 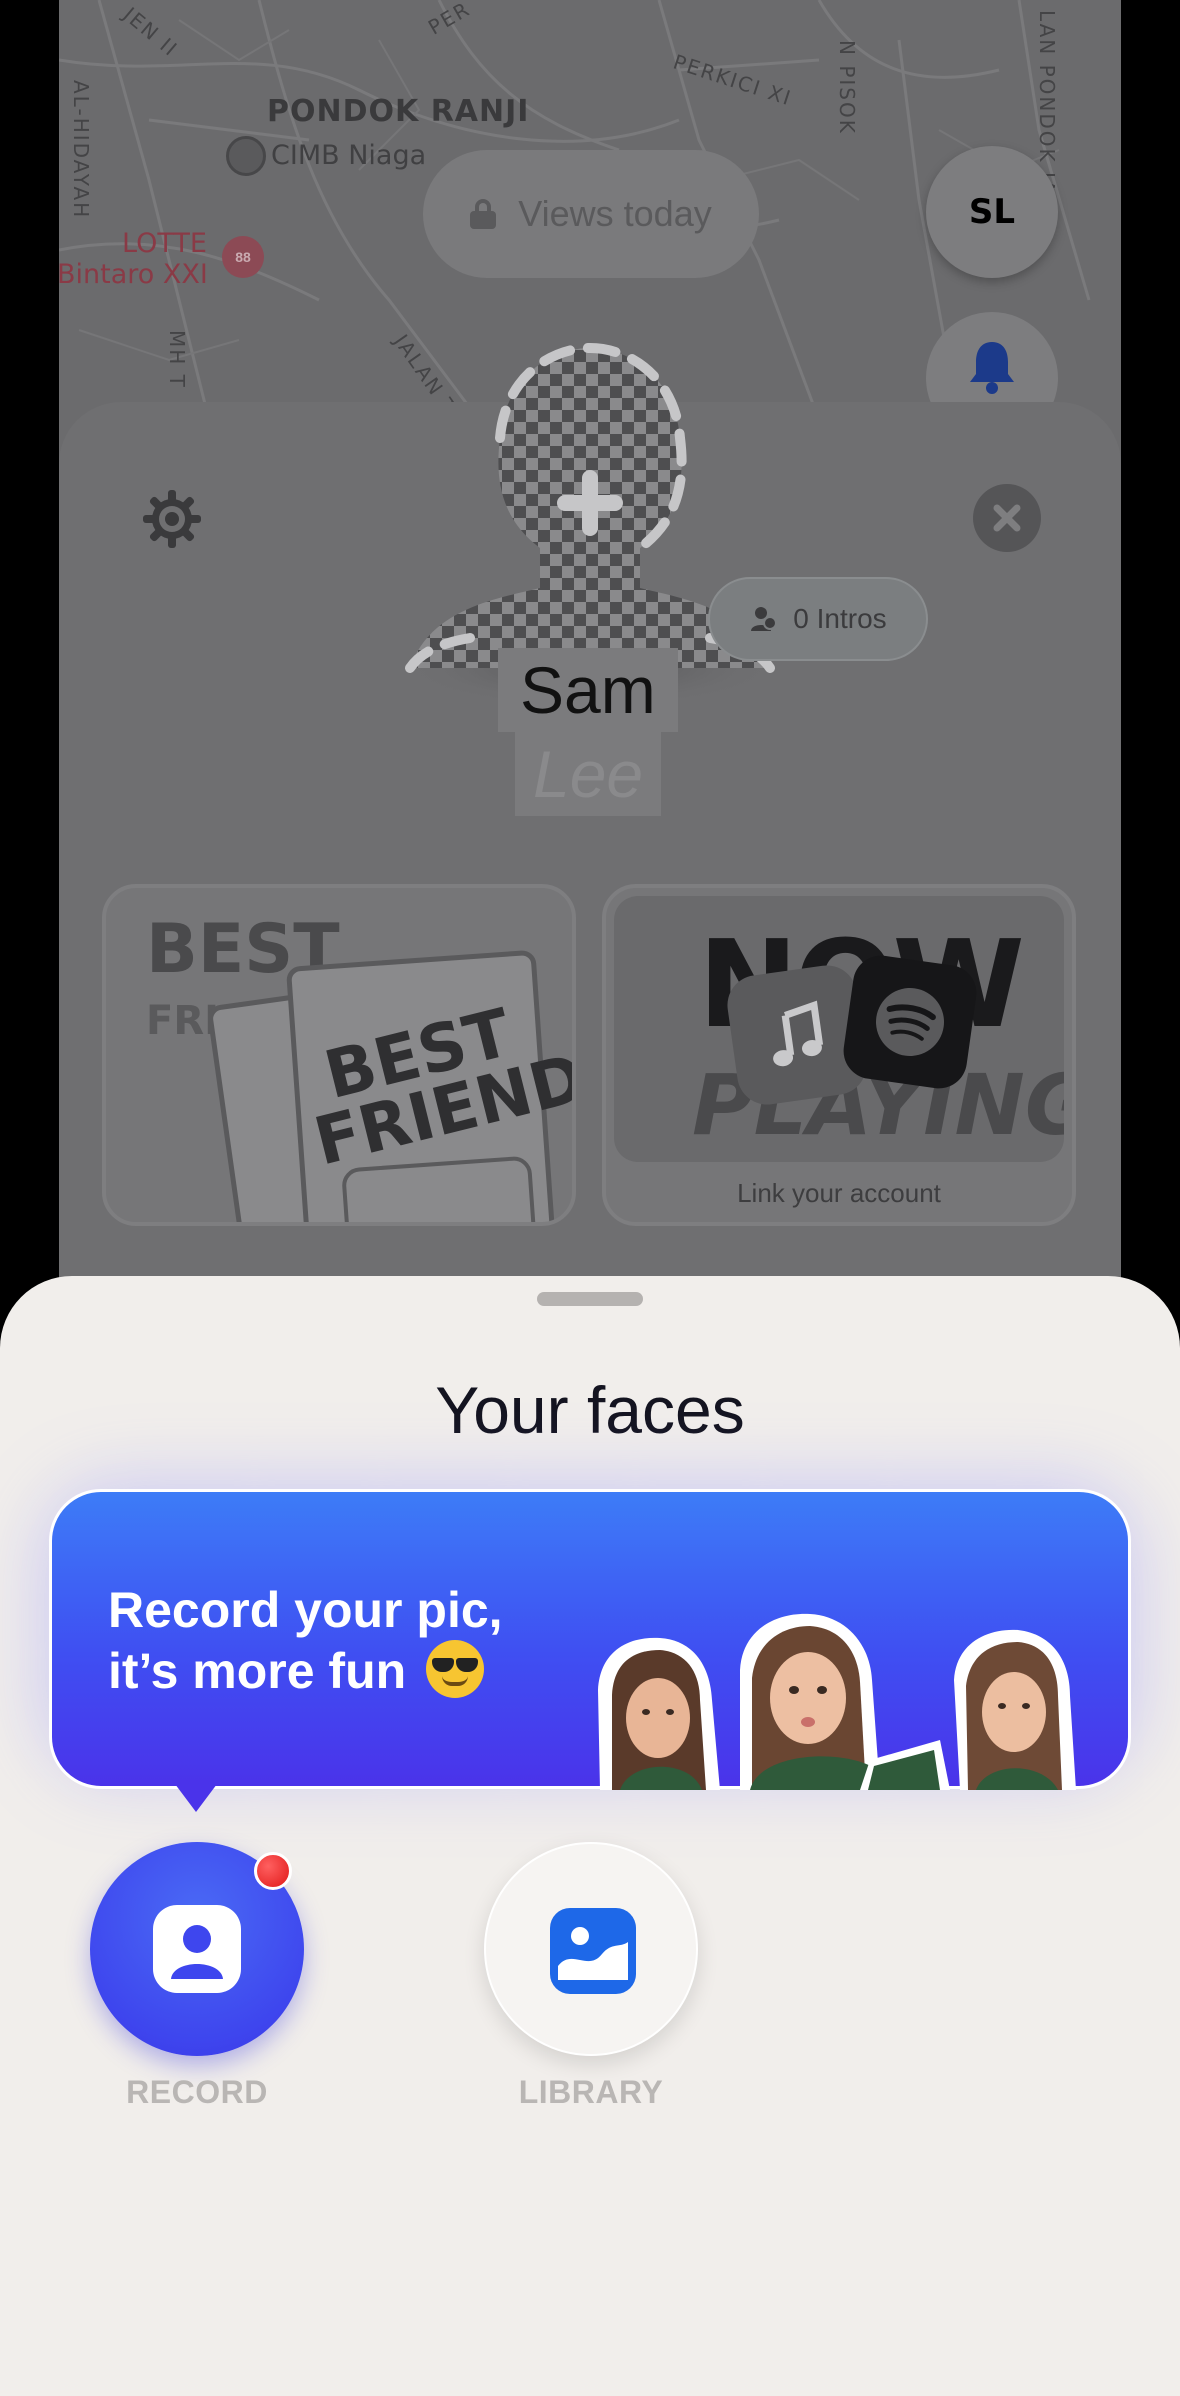 I want to click on settings-gear-icon, so click(x=172, y=519).